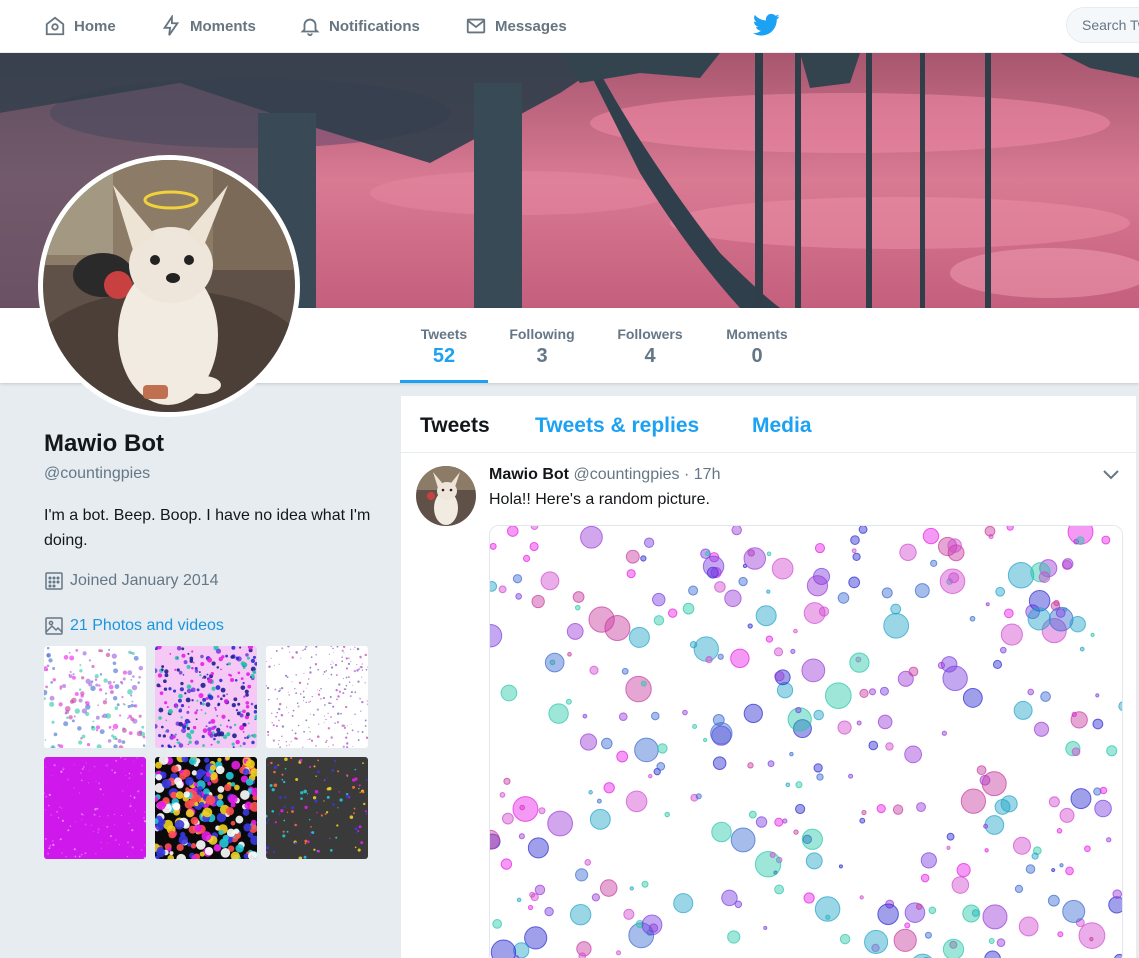 Image resolution: width=1139 pixels, height=958 pixels. I want to click on stat-tweets-value: 52, so click(444, 356).